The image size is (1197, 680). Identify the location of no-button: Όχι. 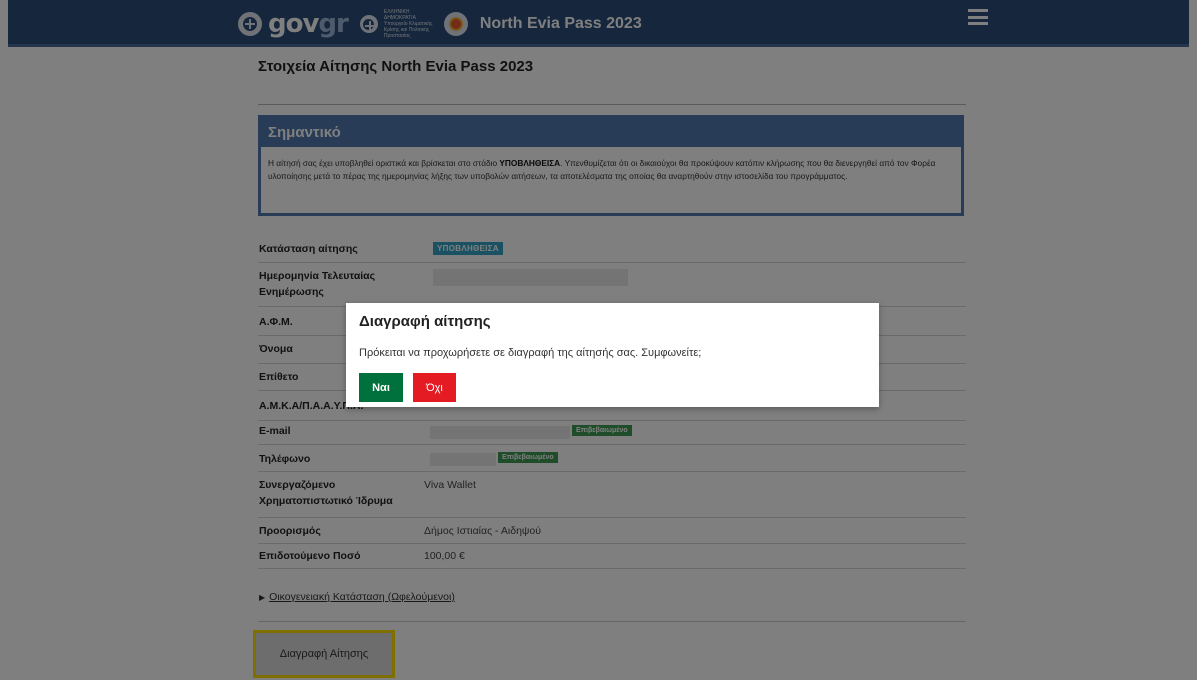
(434, 387).